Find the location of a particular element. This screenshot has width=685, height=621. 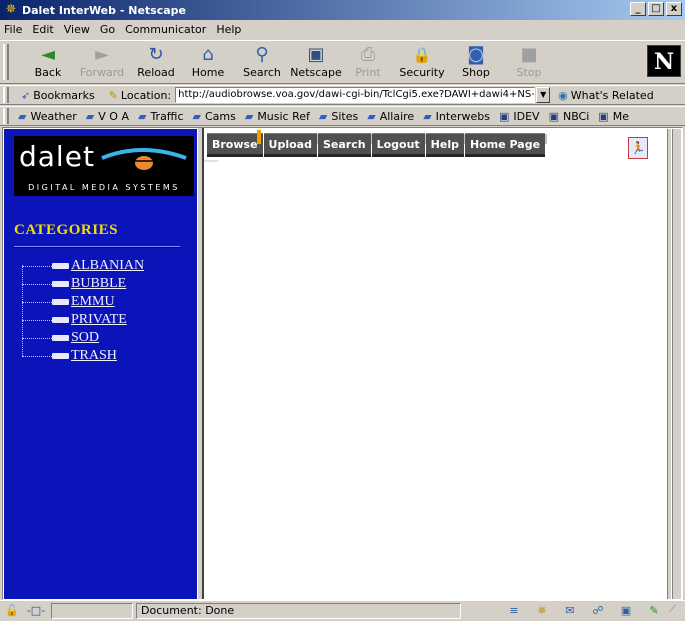

nav-help: Help is located at coordinates (445, 145).